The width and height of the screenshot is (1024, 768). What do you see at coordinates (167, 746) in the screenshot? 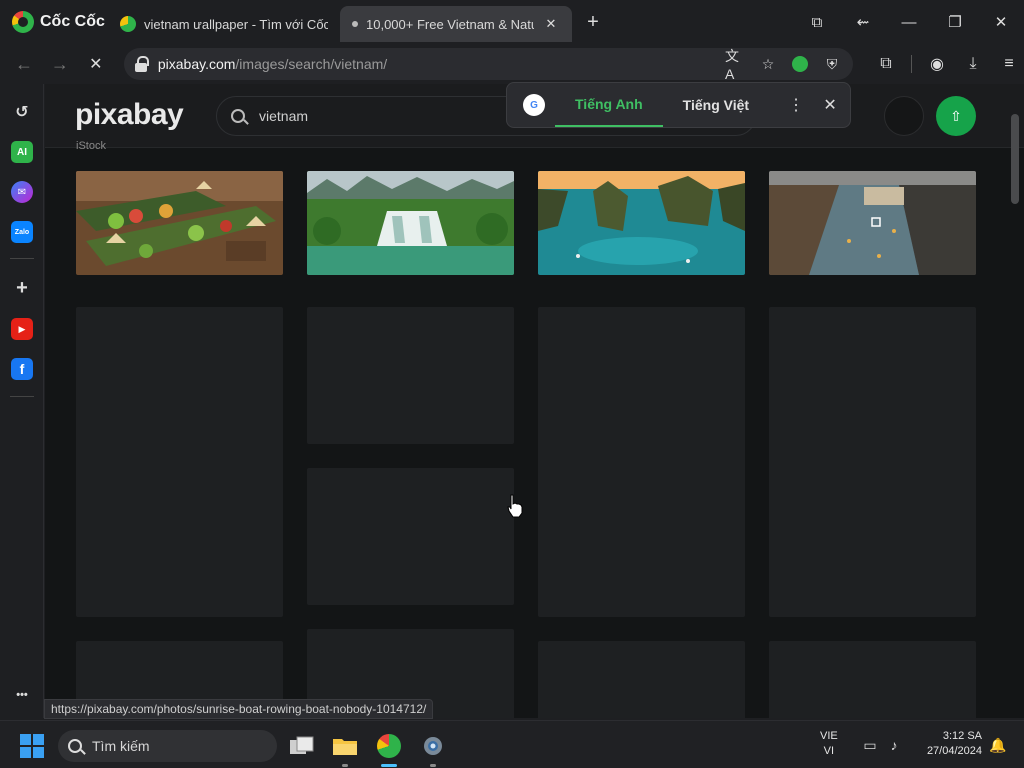
I see `taskbar-search: Tìm kiếm` at bounding box center [167, 746].